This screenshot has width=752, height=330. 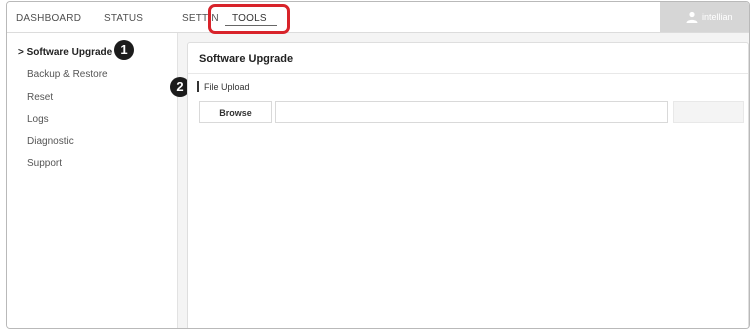 I want to click on sidebar-item-diagnostic: Diagnostic, so click(x=50, y=141).